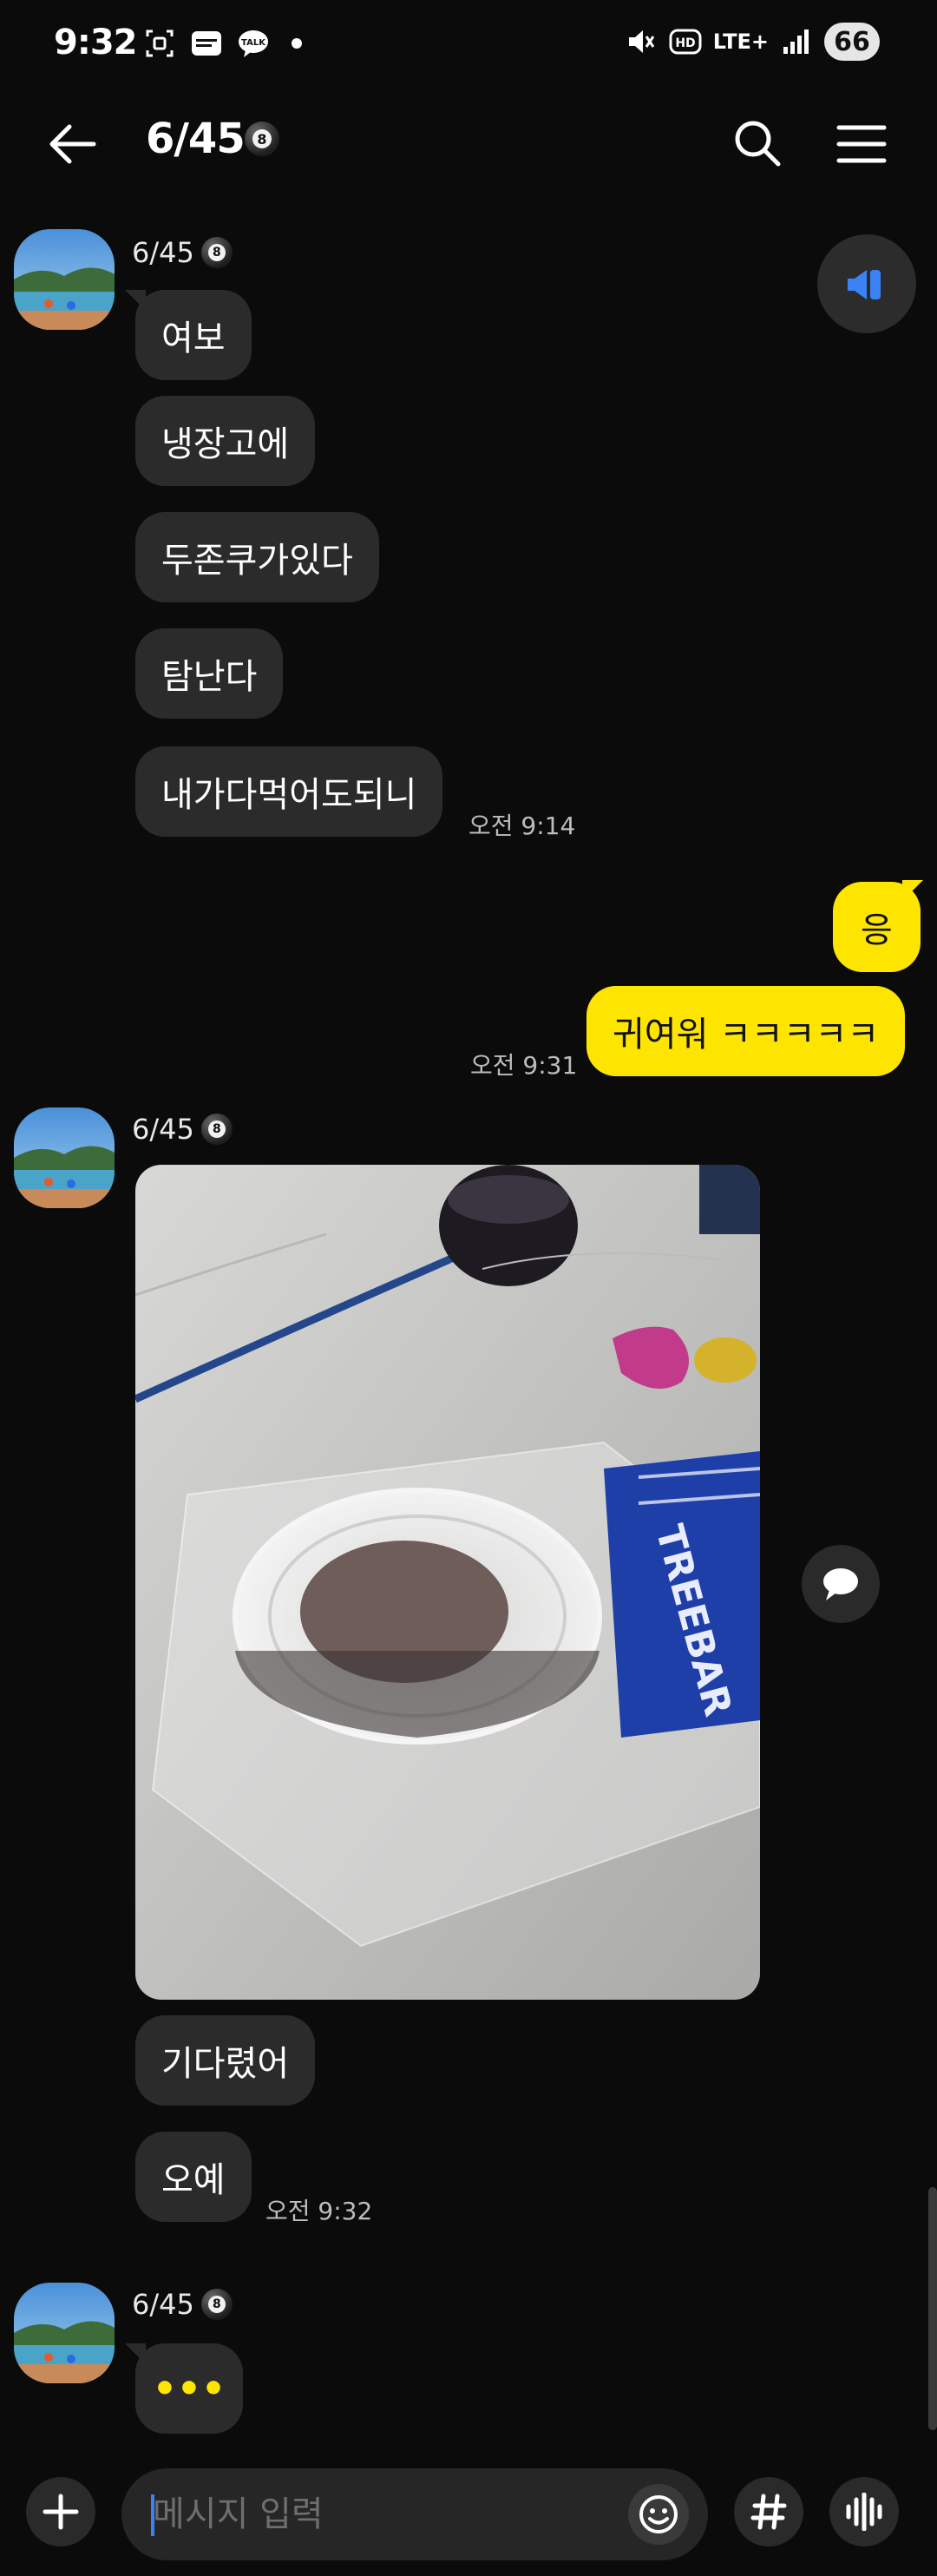 The width and height of the screenshot is (937, 2576). I want to click on emoji-icon, so click(658, 2514).